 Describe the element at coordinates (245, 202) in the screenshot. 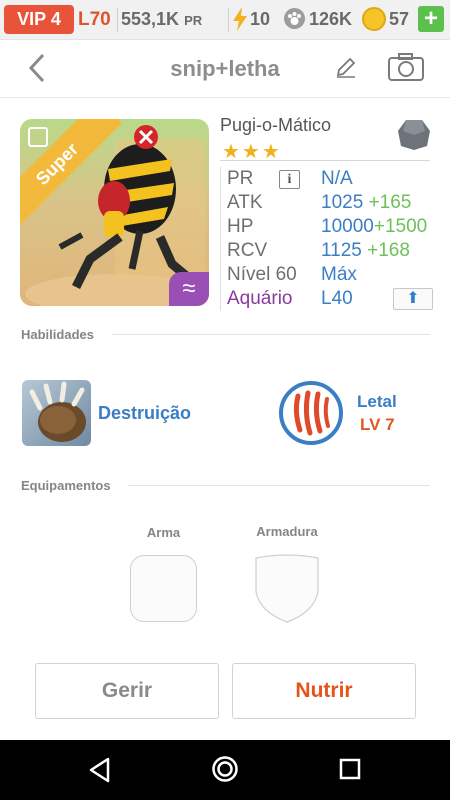

I see `stat-label: ATK` at that location.